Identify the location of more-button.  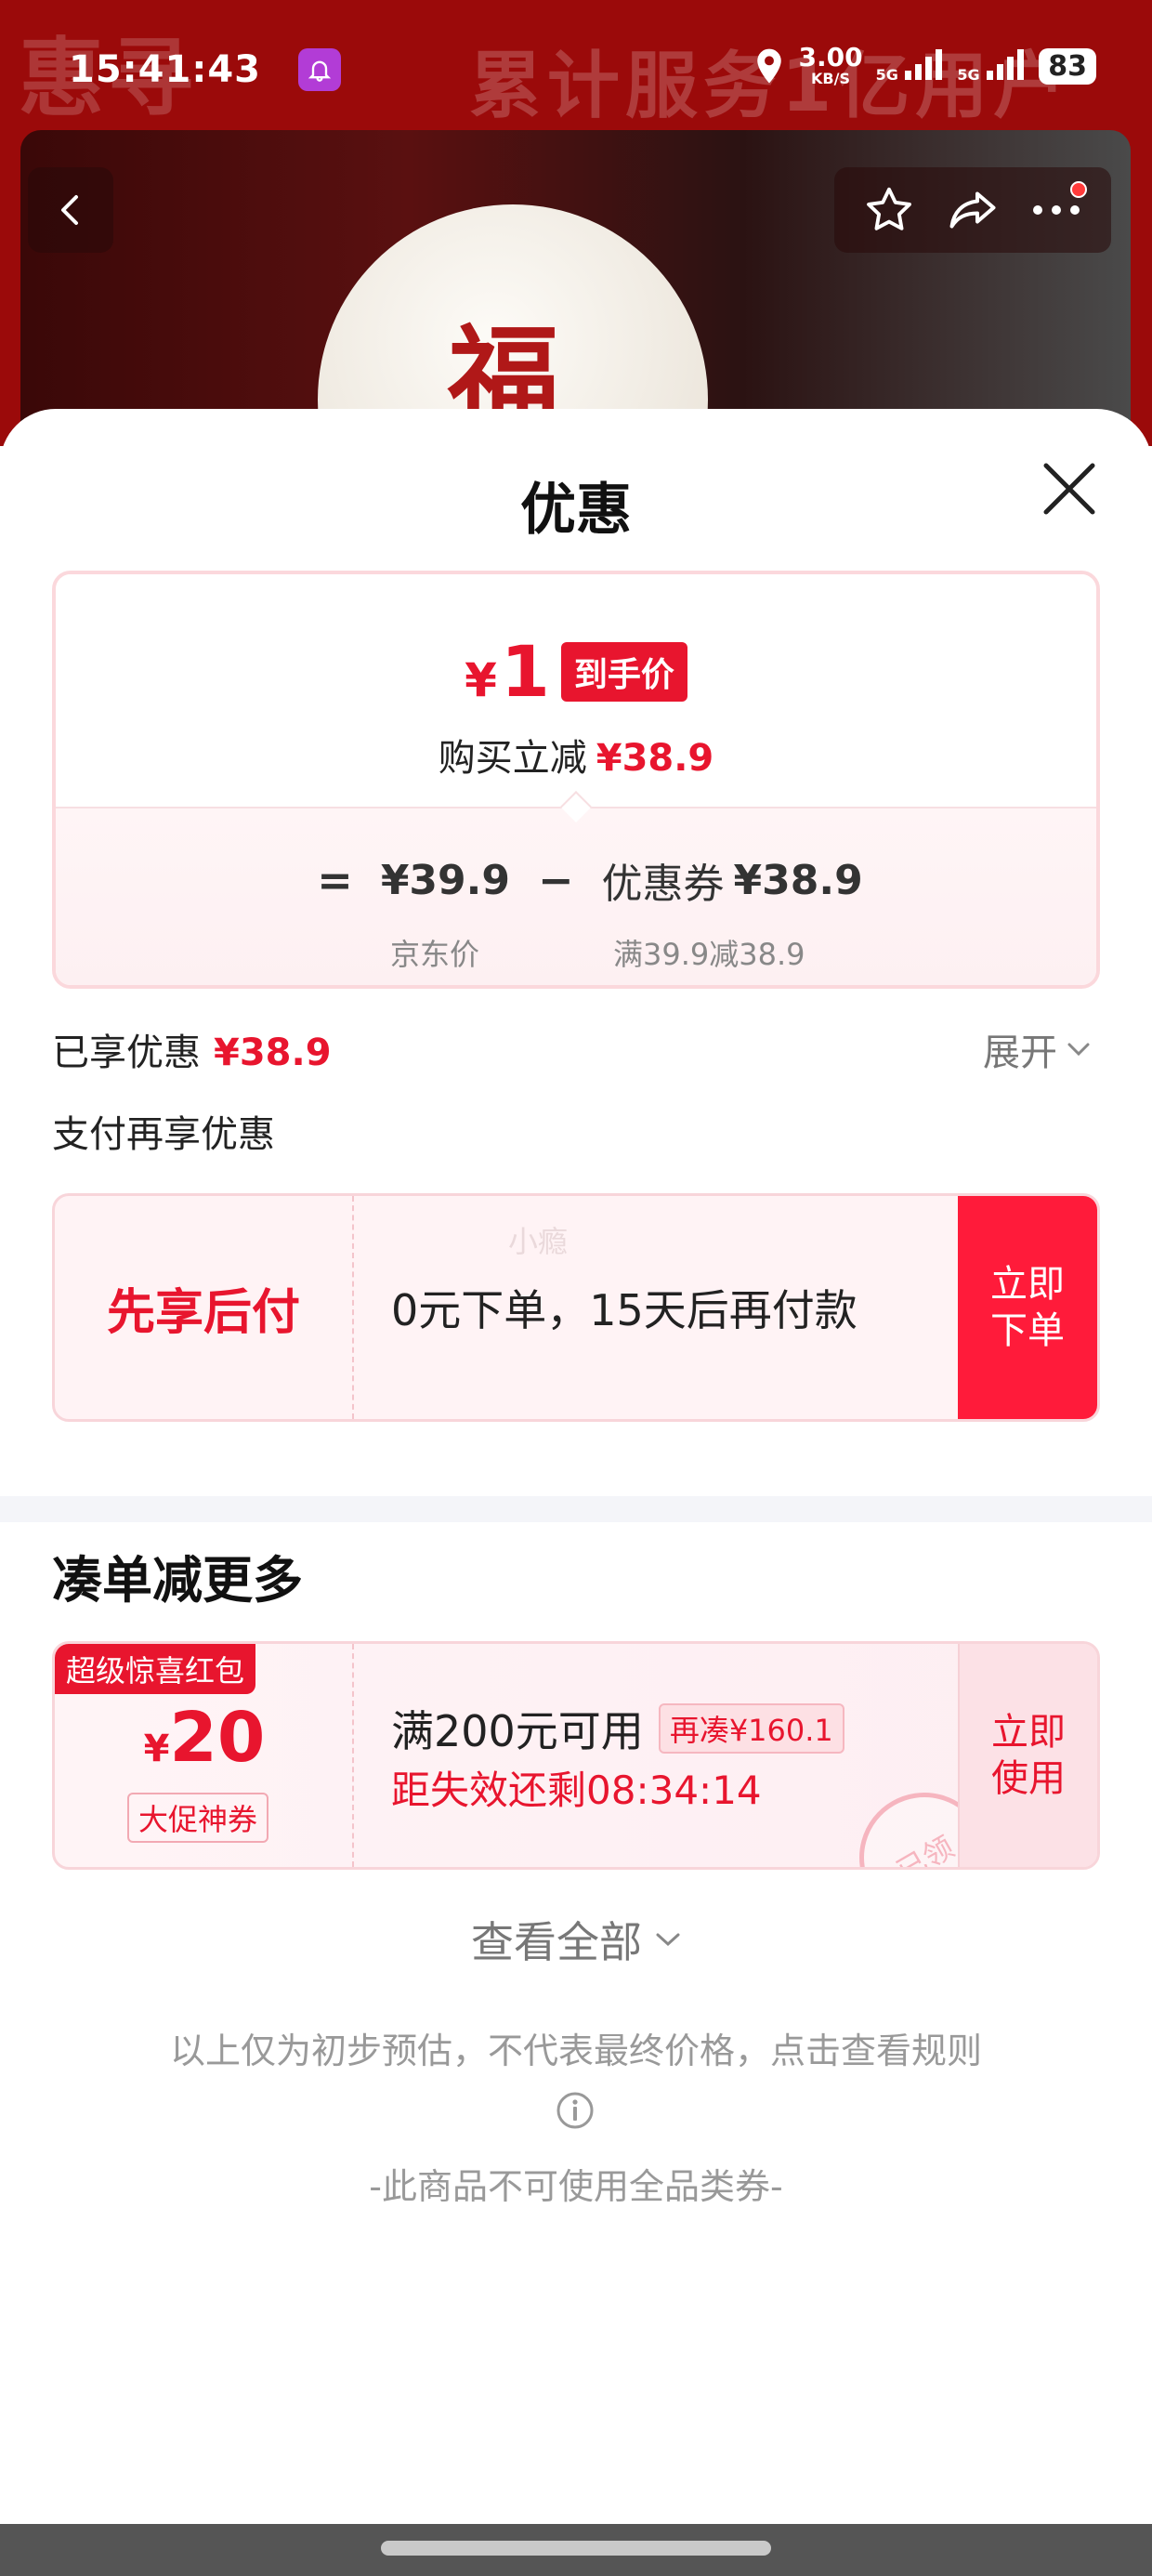
(1056, 210).